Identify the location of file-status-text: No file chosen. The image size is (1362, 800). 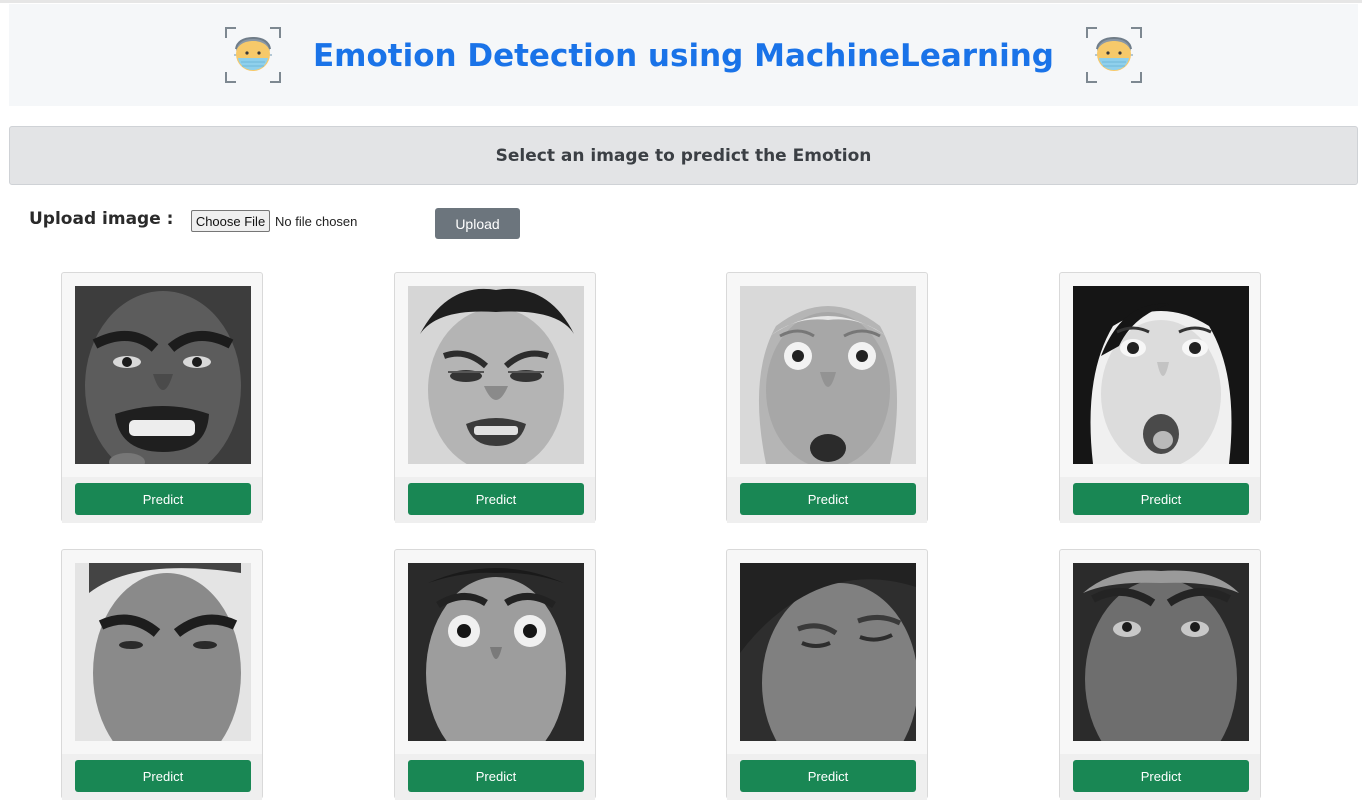
(316, 221).